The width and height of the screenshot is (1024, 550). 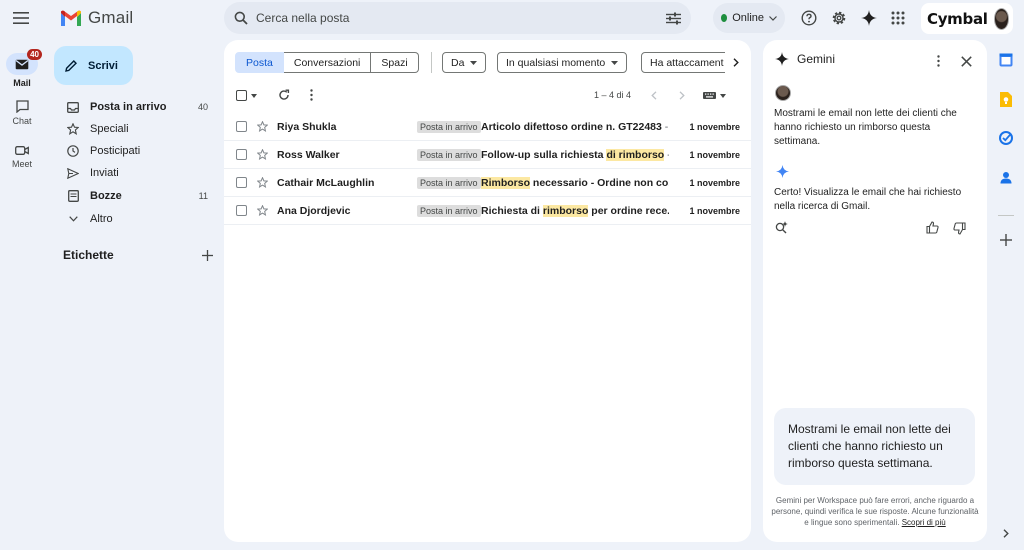 What do you see at coordinates (809, 18) in the screenshot?
I see `help-button` at bounding box center [809, 18].